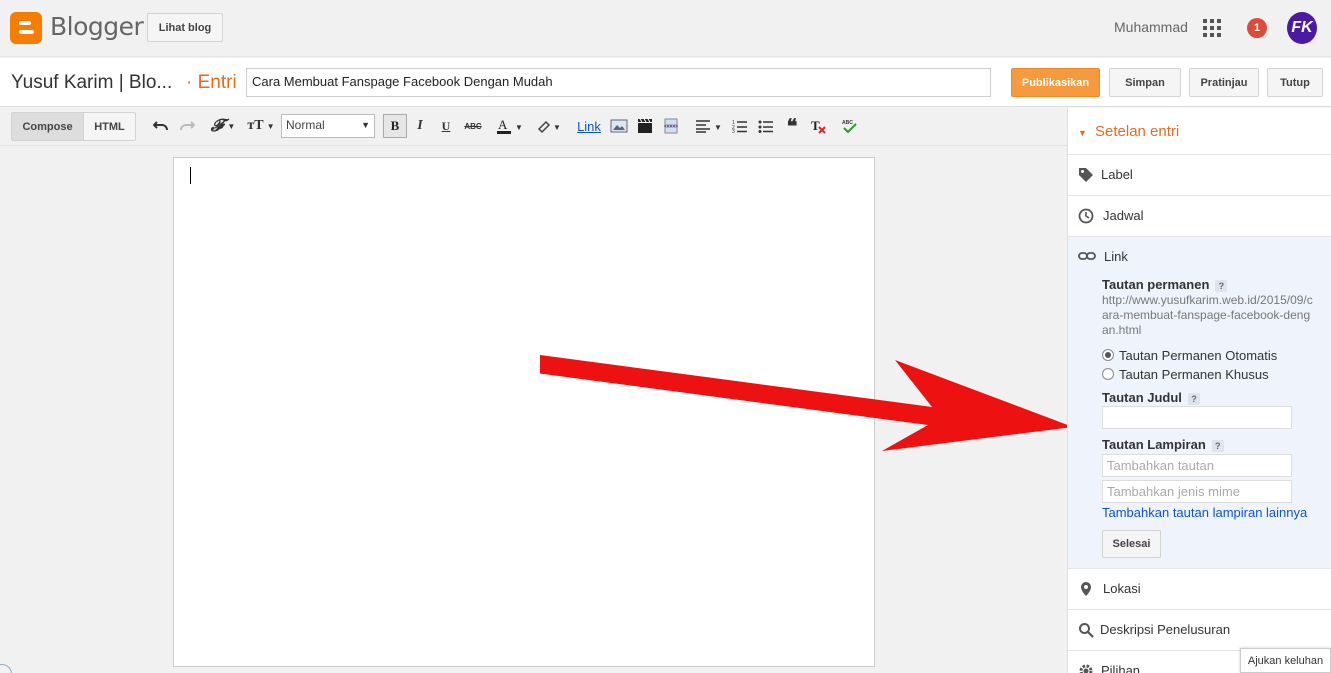 The height and width of the screenshot is (673, 1331). What do you see at coordinates (1122, 588) in the screenshot?
I see `sidebar-item-location-text: Lokasi` at bounding box center [1122, 588].